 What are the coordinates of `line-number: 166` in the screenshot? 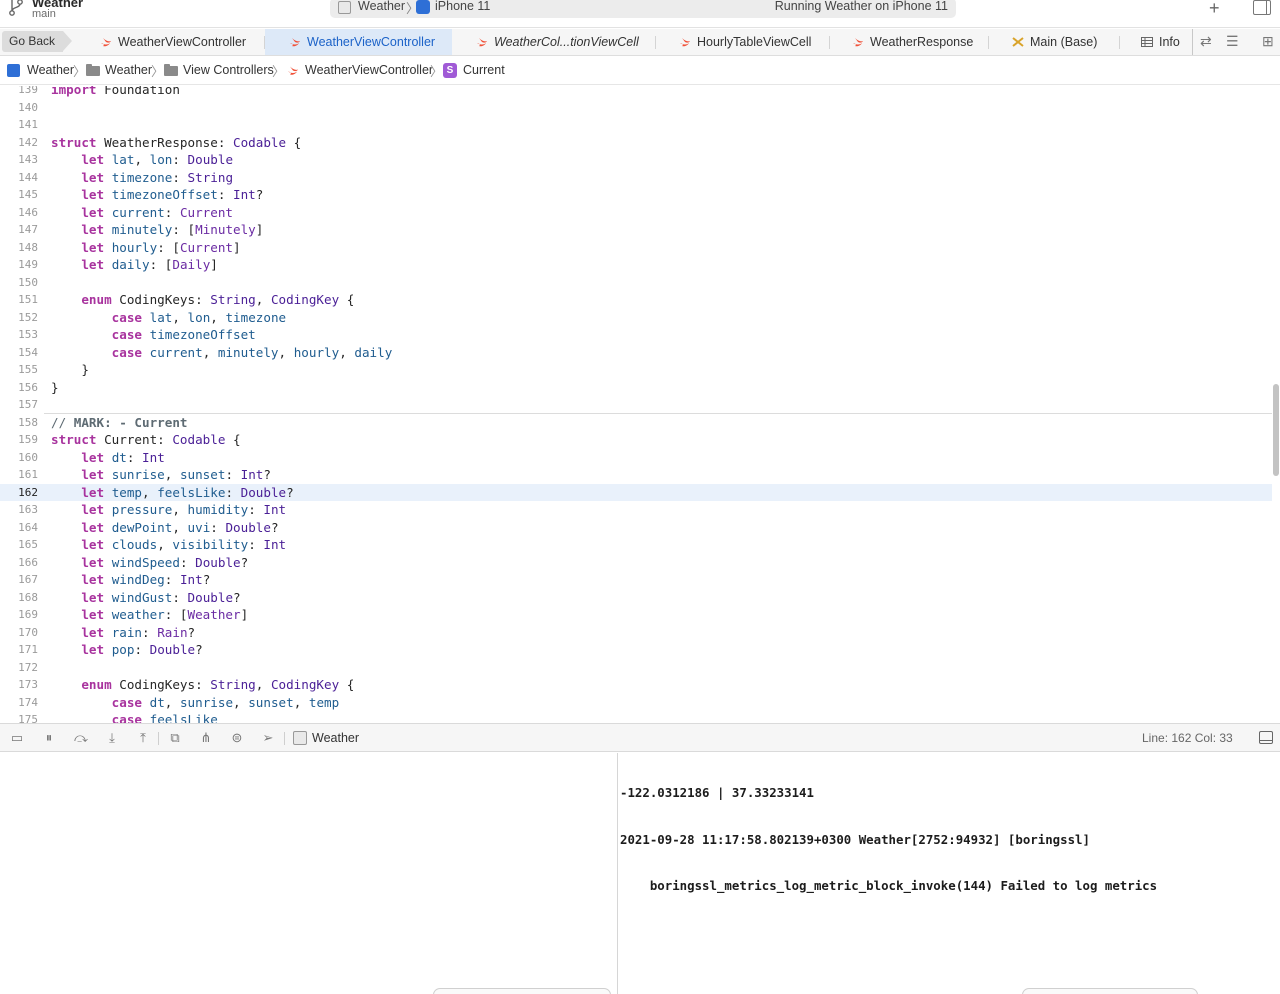 It's located at (19, 563).